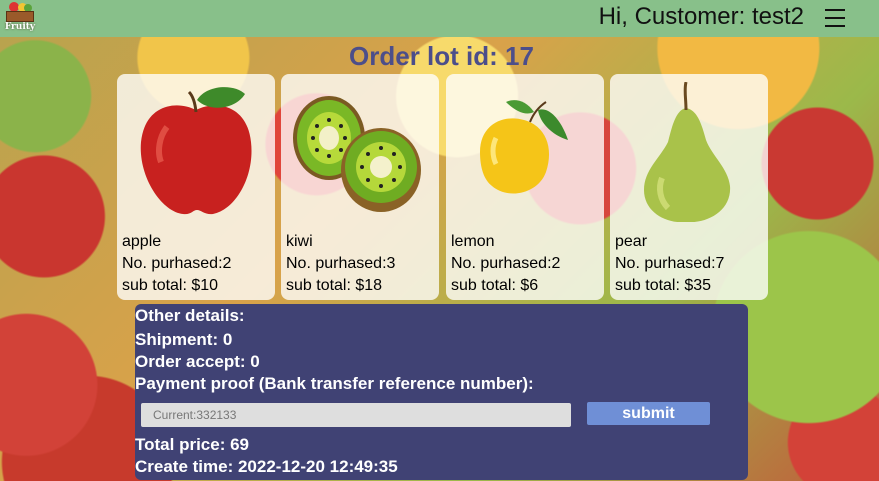  What do you see at coordinates (648, 413) in the screenshot?
I see `submit-button: submit` at bounding box center [648, 413].